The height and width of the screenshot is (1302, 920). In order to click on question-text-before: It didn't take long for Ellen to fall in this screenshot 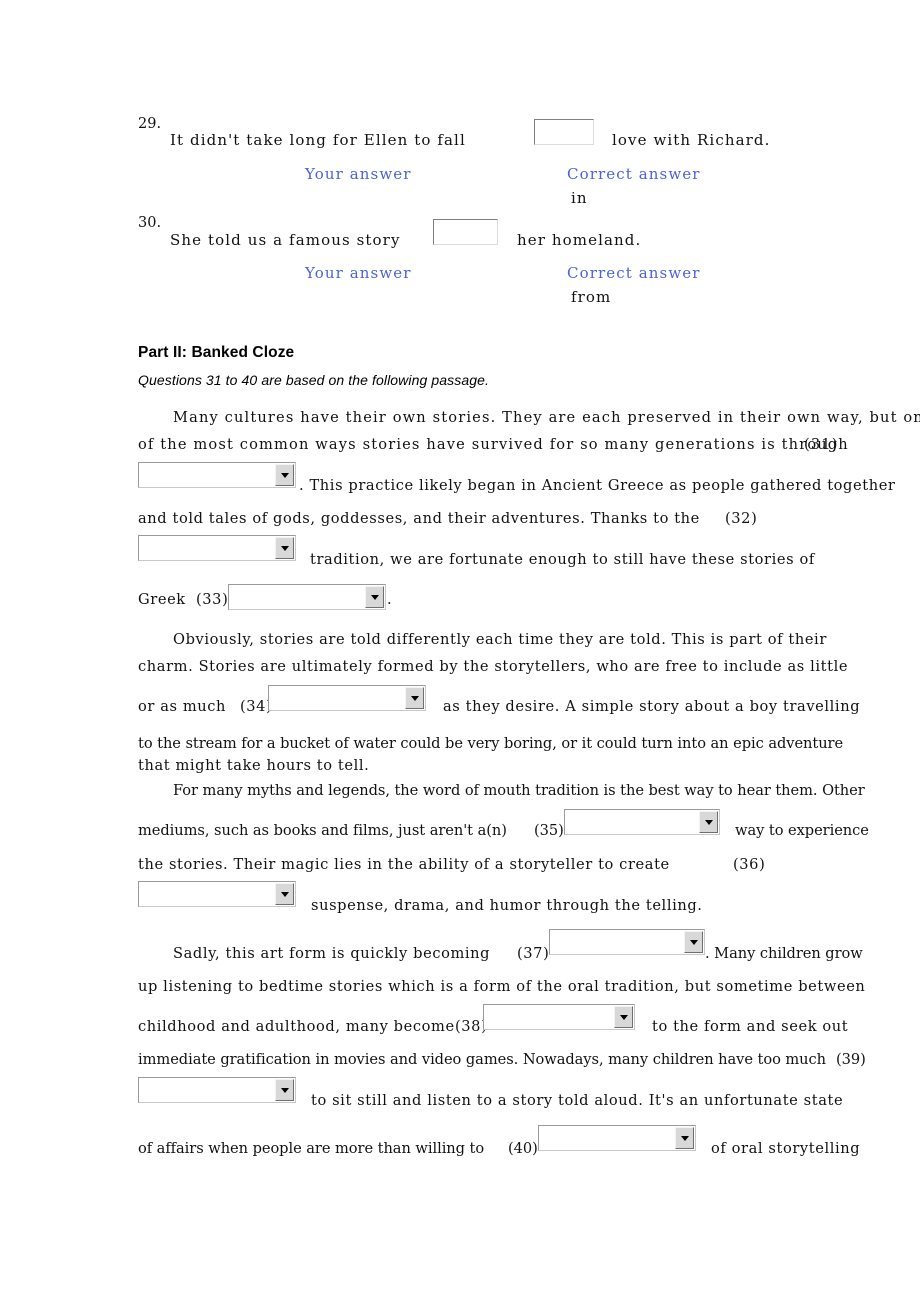, I will do `click(318, 140)`.